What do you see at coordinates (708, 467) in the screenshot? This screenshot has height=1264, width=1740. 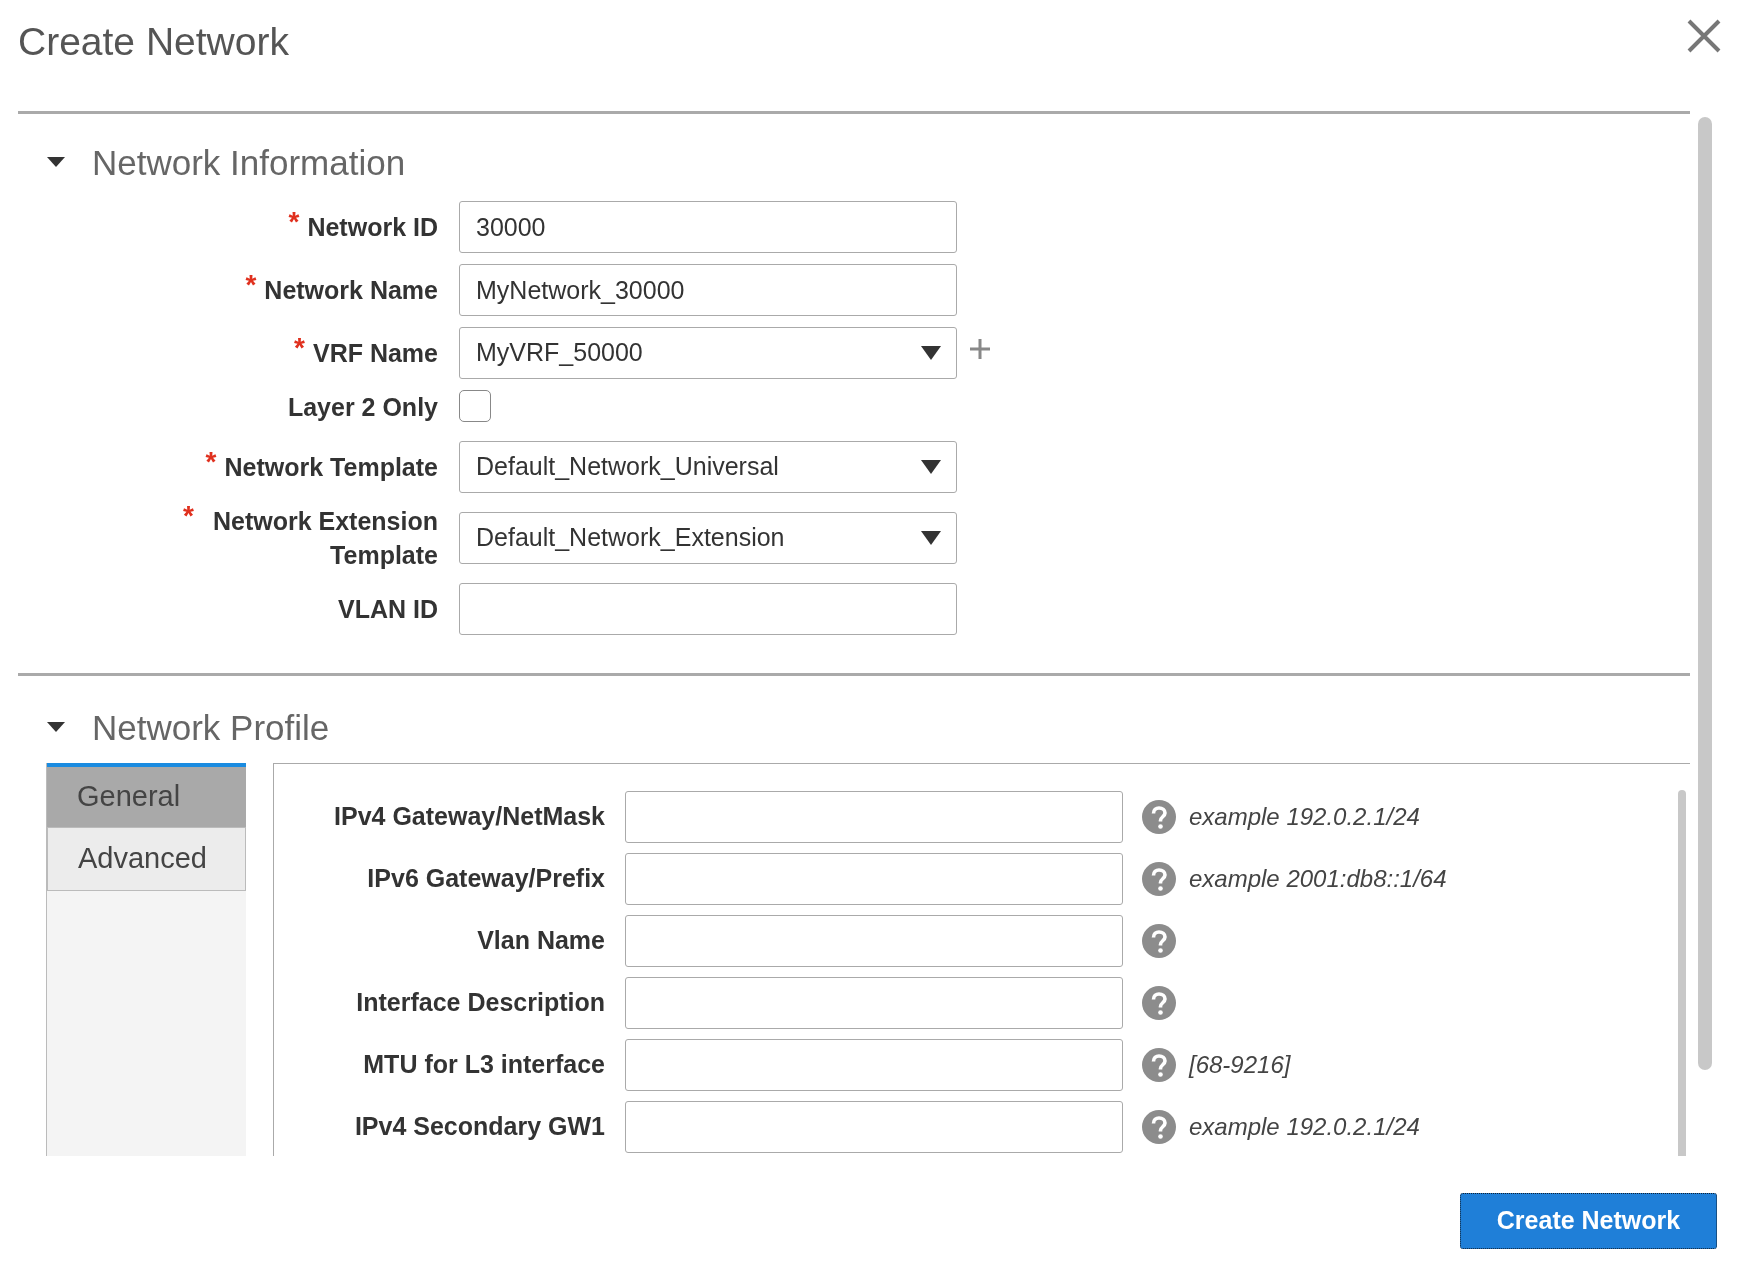 I see `dropdown-select: Default_Network_Universal` at bounding box center [708, 467].